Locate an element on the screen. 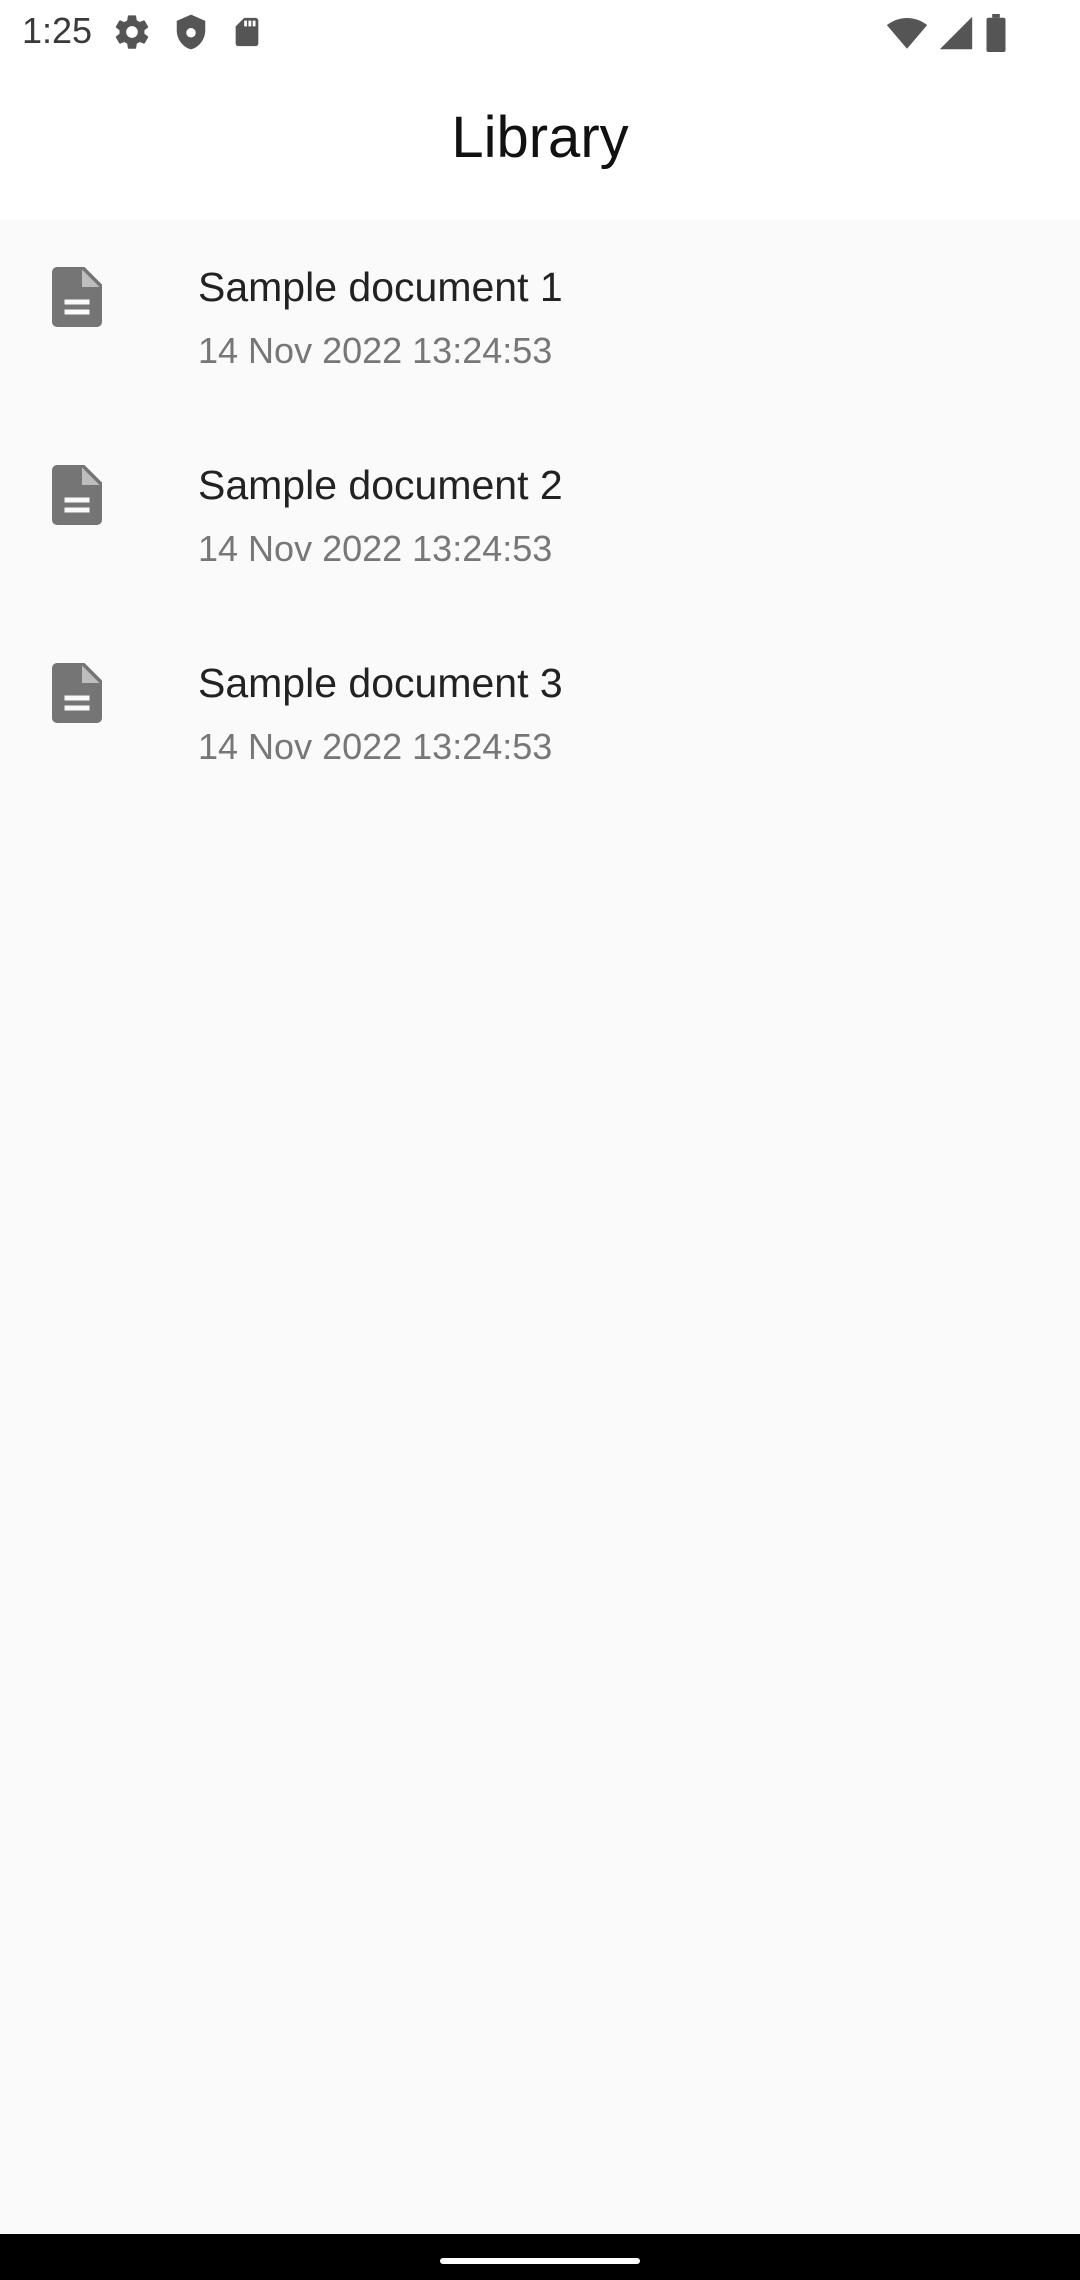 The height and width of the screenshot is (2280, 1080). status-bar: 1:25 is located at coordinates (540, 33).